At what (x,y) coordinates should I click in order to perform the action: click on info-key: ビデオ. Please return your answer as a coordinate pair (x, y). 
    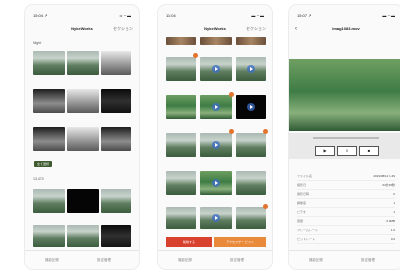
    Looking at the image, I should click on (302, 212).